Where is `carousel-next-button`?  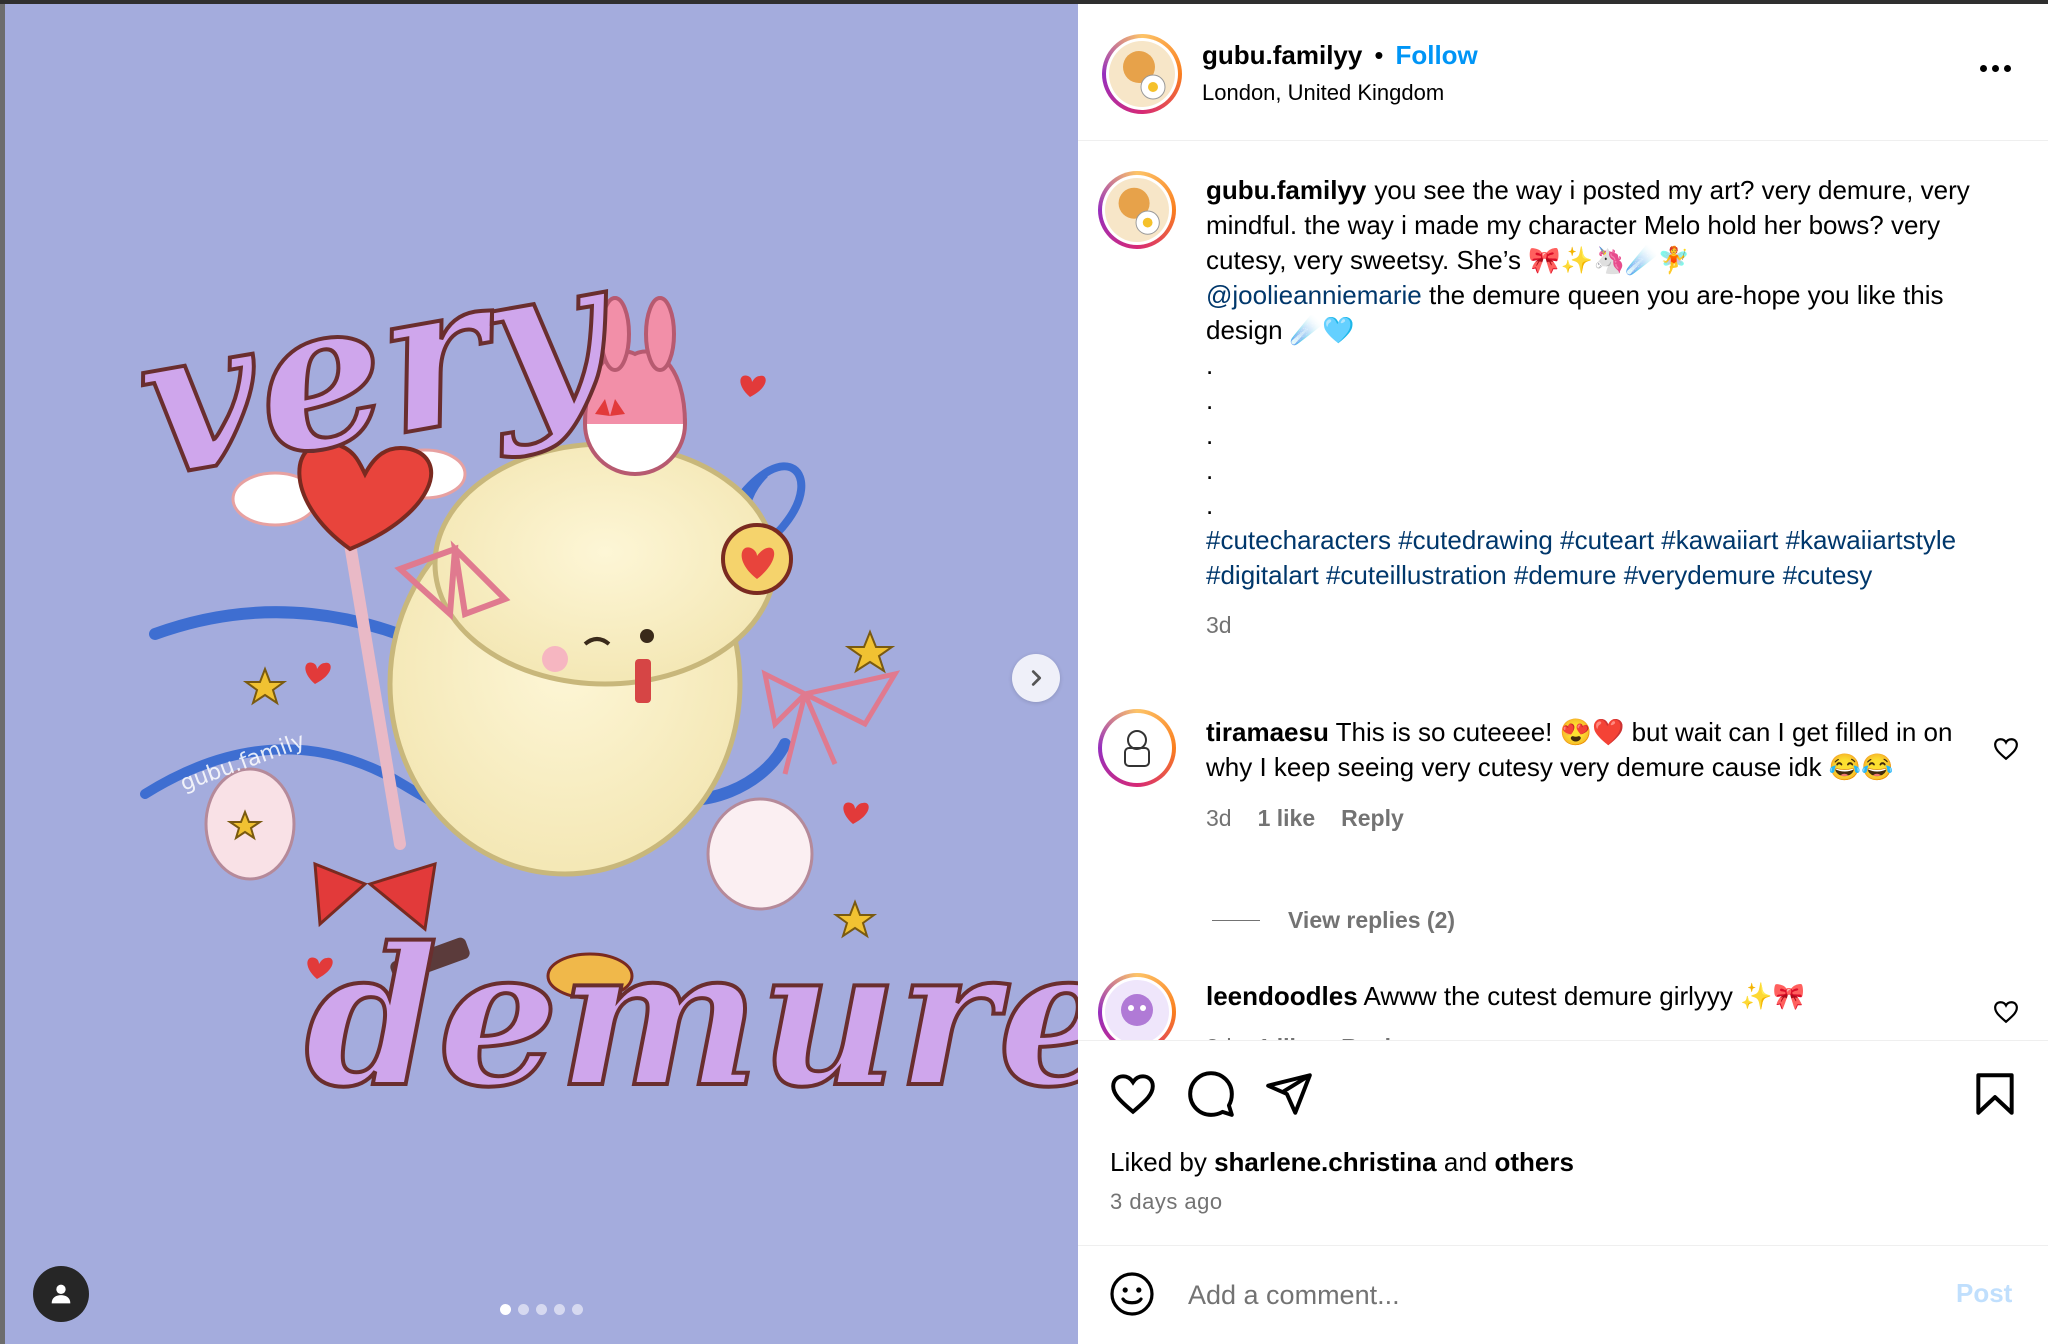
carousel-next-button is located at coordinates (1036, 678).